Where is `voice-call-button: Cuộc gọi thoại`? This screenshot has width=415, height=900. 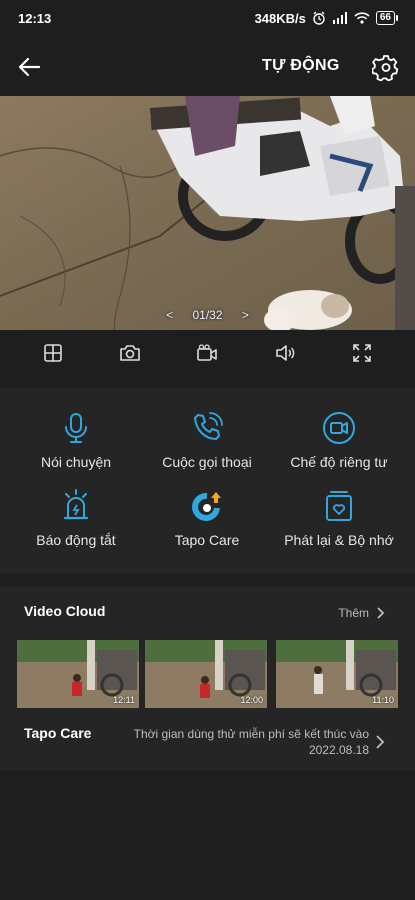 voice-call-button: Cuộc gọi thoại is located at coordinates (207, 440).